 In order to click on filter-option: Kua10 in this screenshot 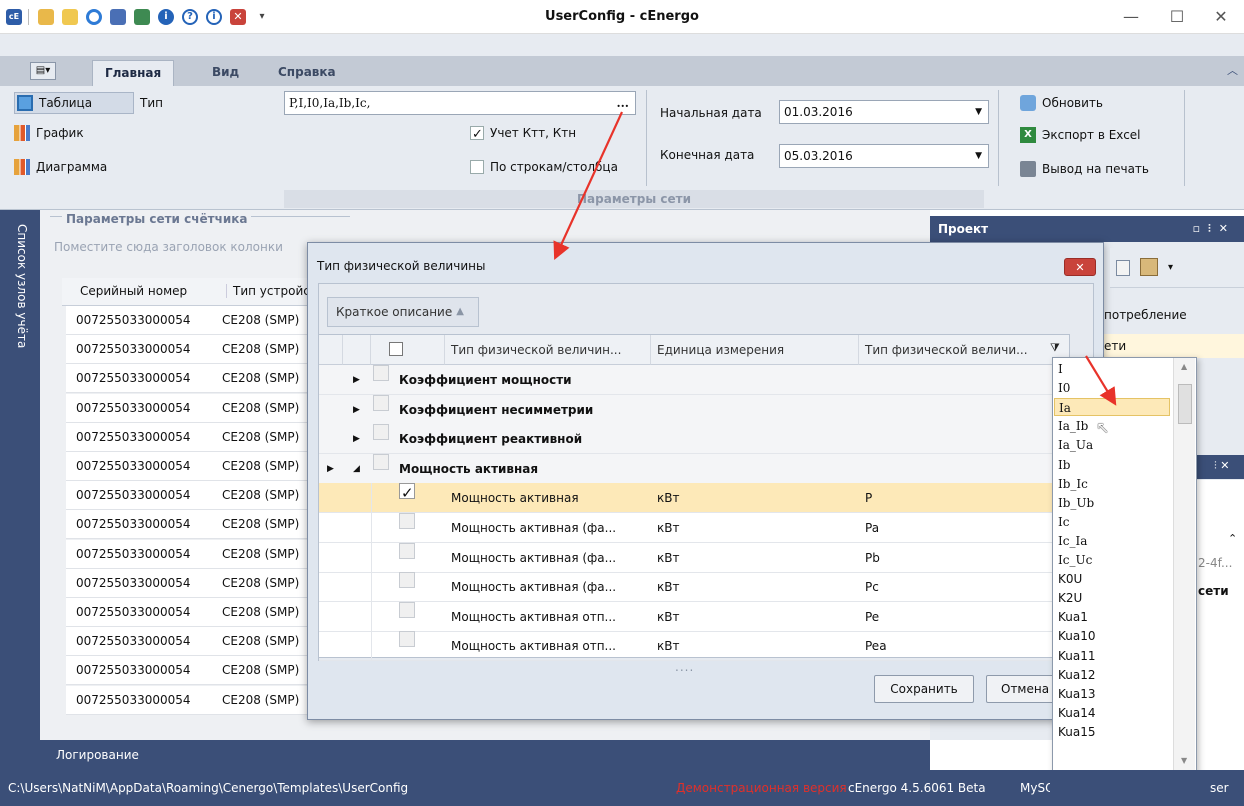, I will do `click(1112, 636)`.